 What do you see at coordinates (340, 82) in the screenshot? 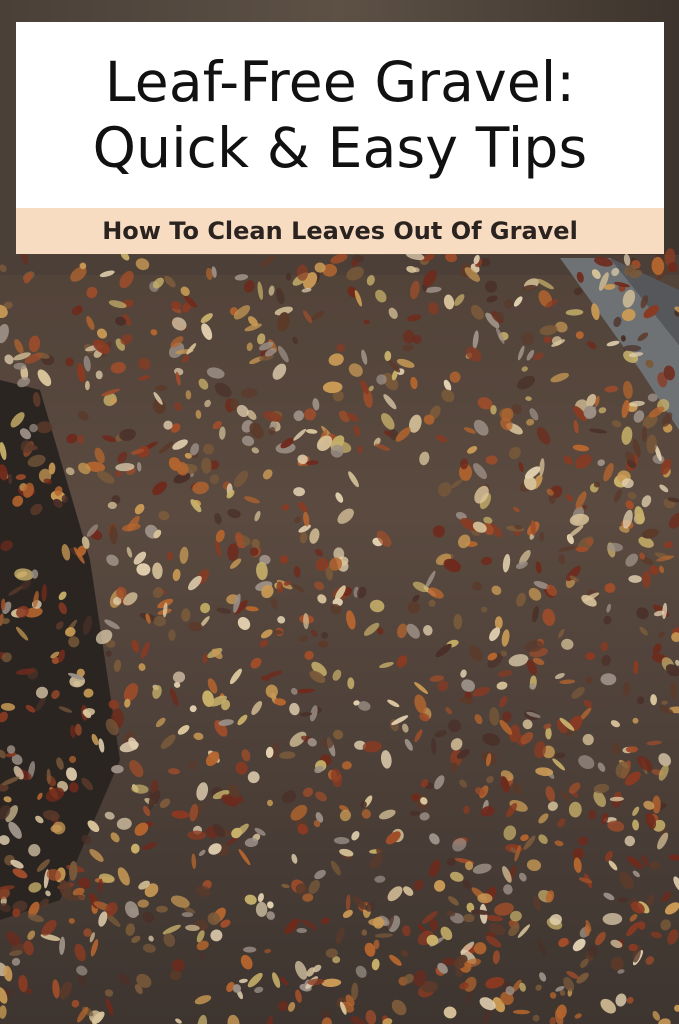
I see `title-line-1: Leaf-Free Gravel:` at bounding box center [340, 82].